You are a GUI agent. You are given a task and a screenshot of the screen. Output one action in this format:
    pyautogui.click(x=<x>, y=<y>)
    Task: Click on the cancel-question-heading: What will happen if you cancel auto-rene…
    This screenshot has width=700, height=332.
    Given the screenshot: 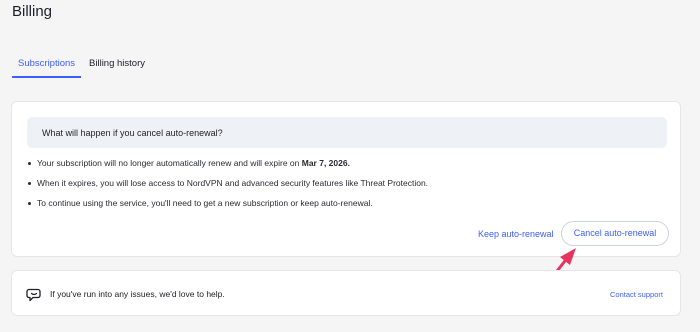 What is the action you would take?
    pyautogui.click(x=347, y=132)
    